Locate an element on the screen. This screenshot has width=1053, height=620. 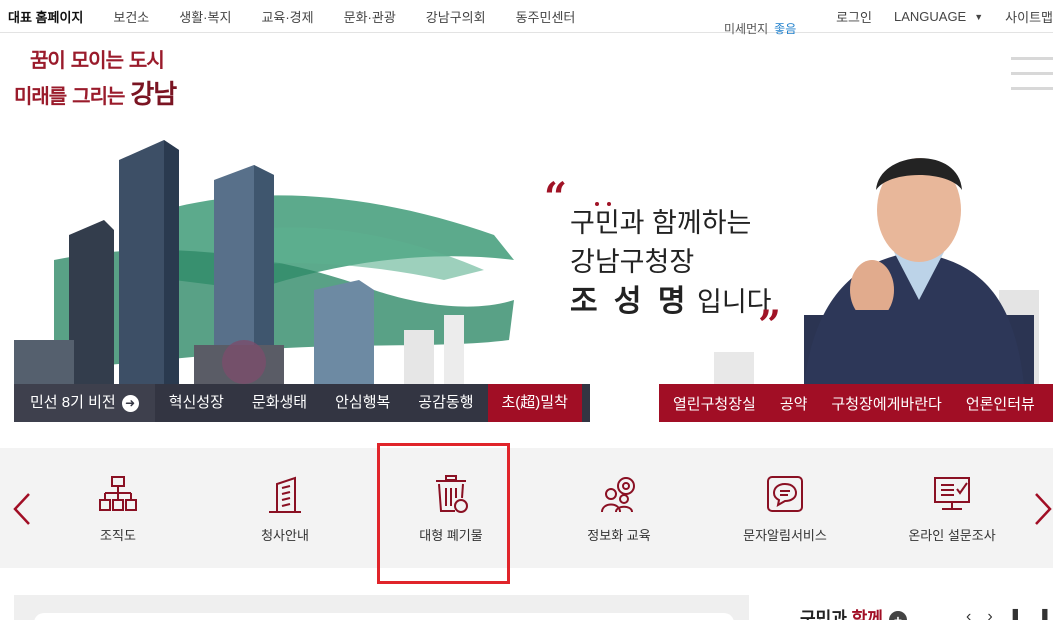
top-menu-culture: 문화·관광 is located at coordinates (370, 16).